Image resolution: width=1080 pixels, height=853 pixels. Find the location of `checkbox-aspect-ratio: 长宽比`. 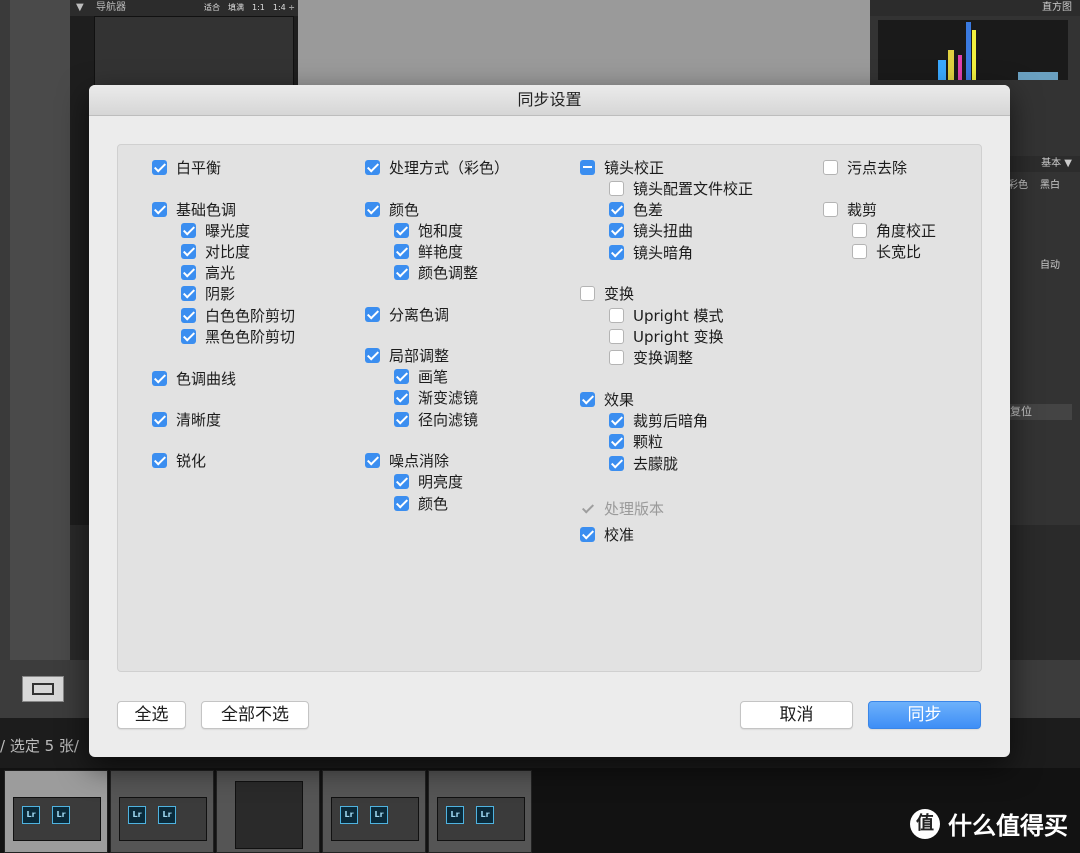

checkbox-aspect-ratio: 长宽比 is located at coordinates (886, 251).